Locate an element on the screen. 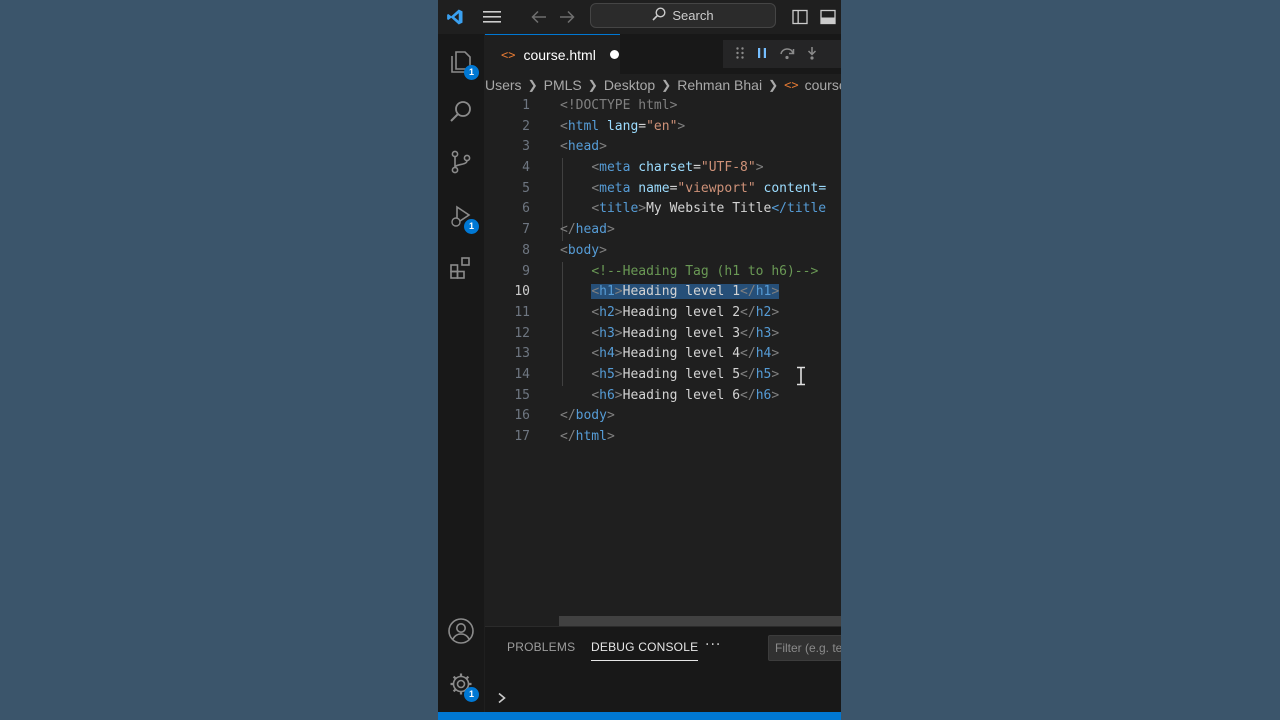 The width and height of the screenshot is (1280, 720). breadcrumb-item: Desktop is located at coordinates (629, 85).